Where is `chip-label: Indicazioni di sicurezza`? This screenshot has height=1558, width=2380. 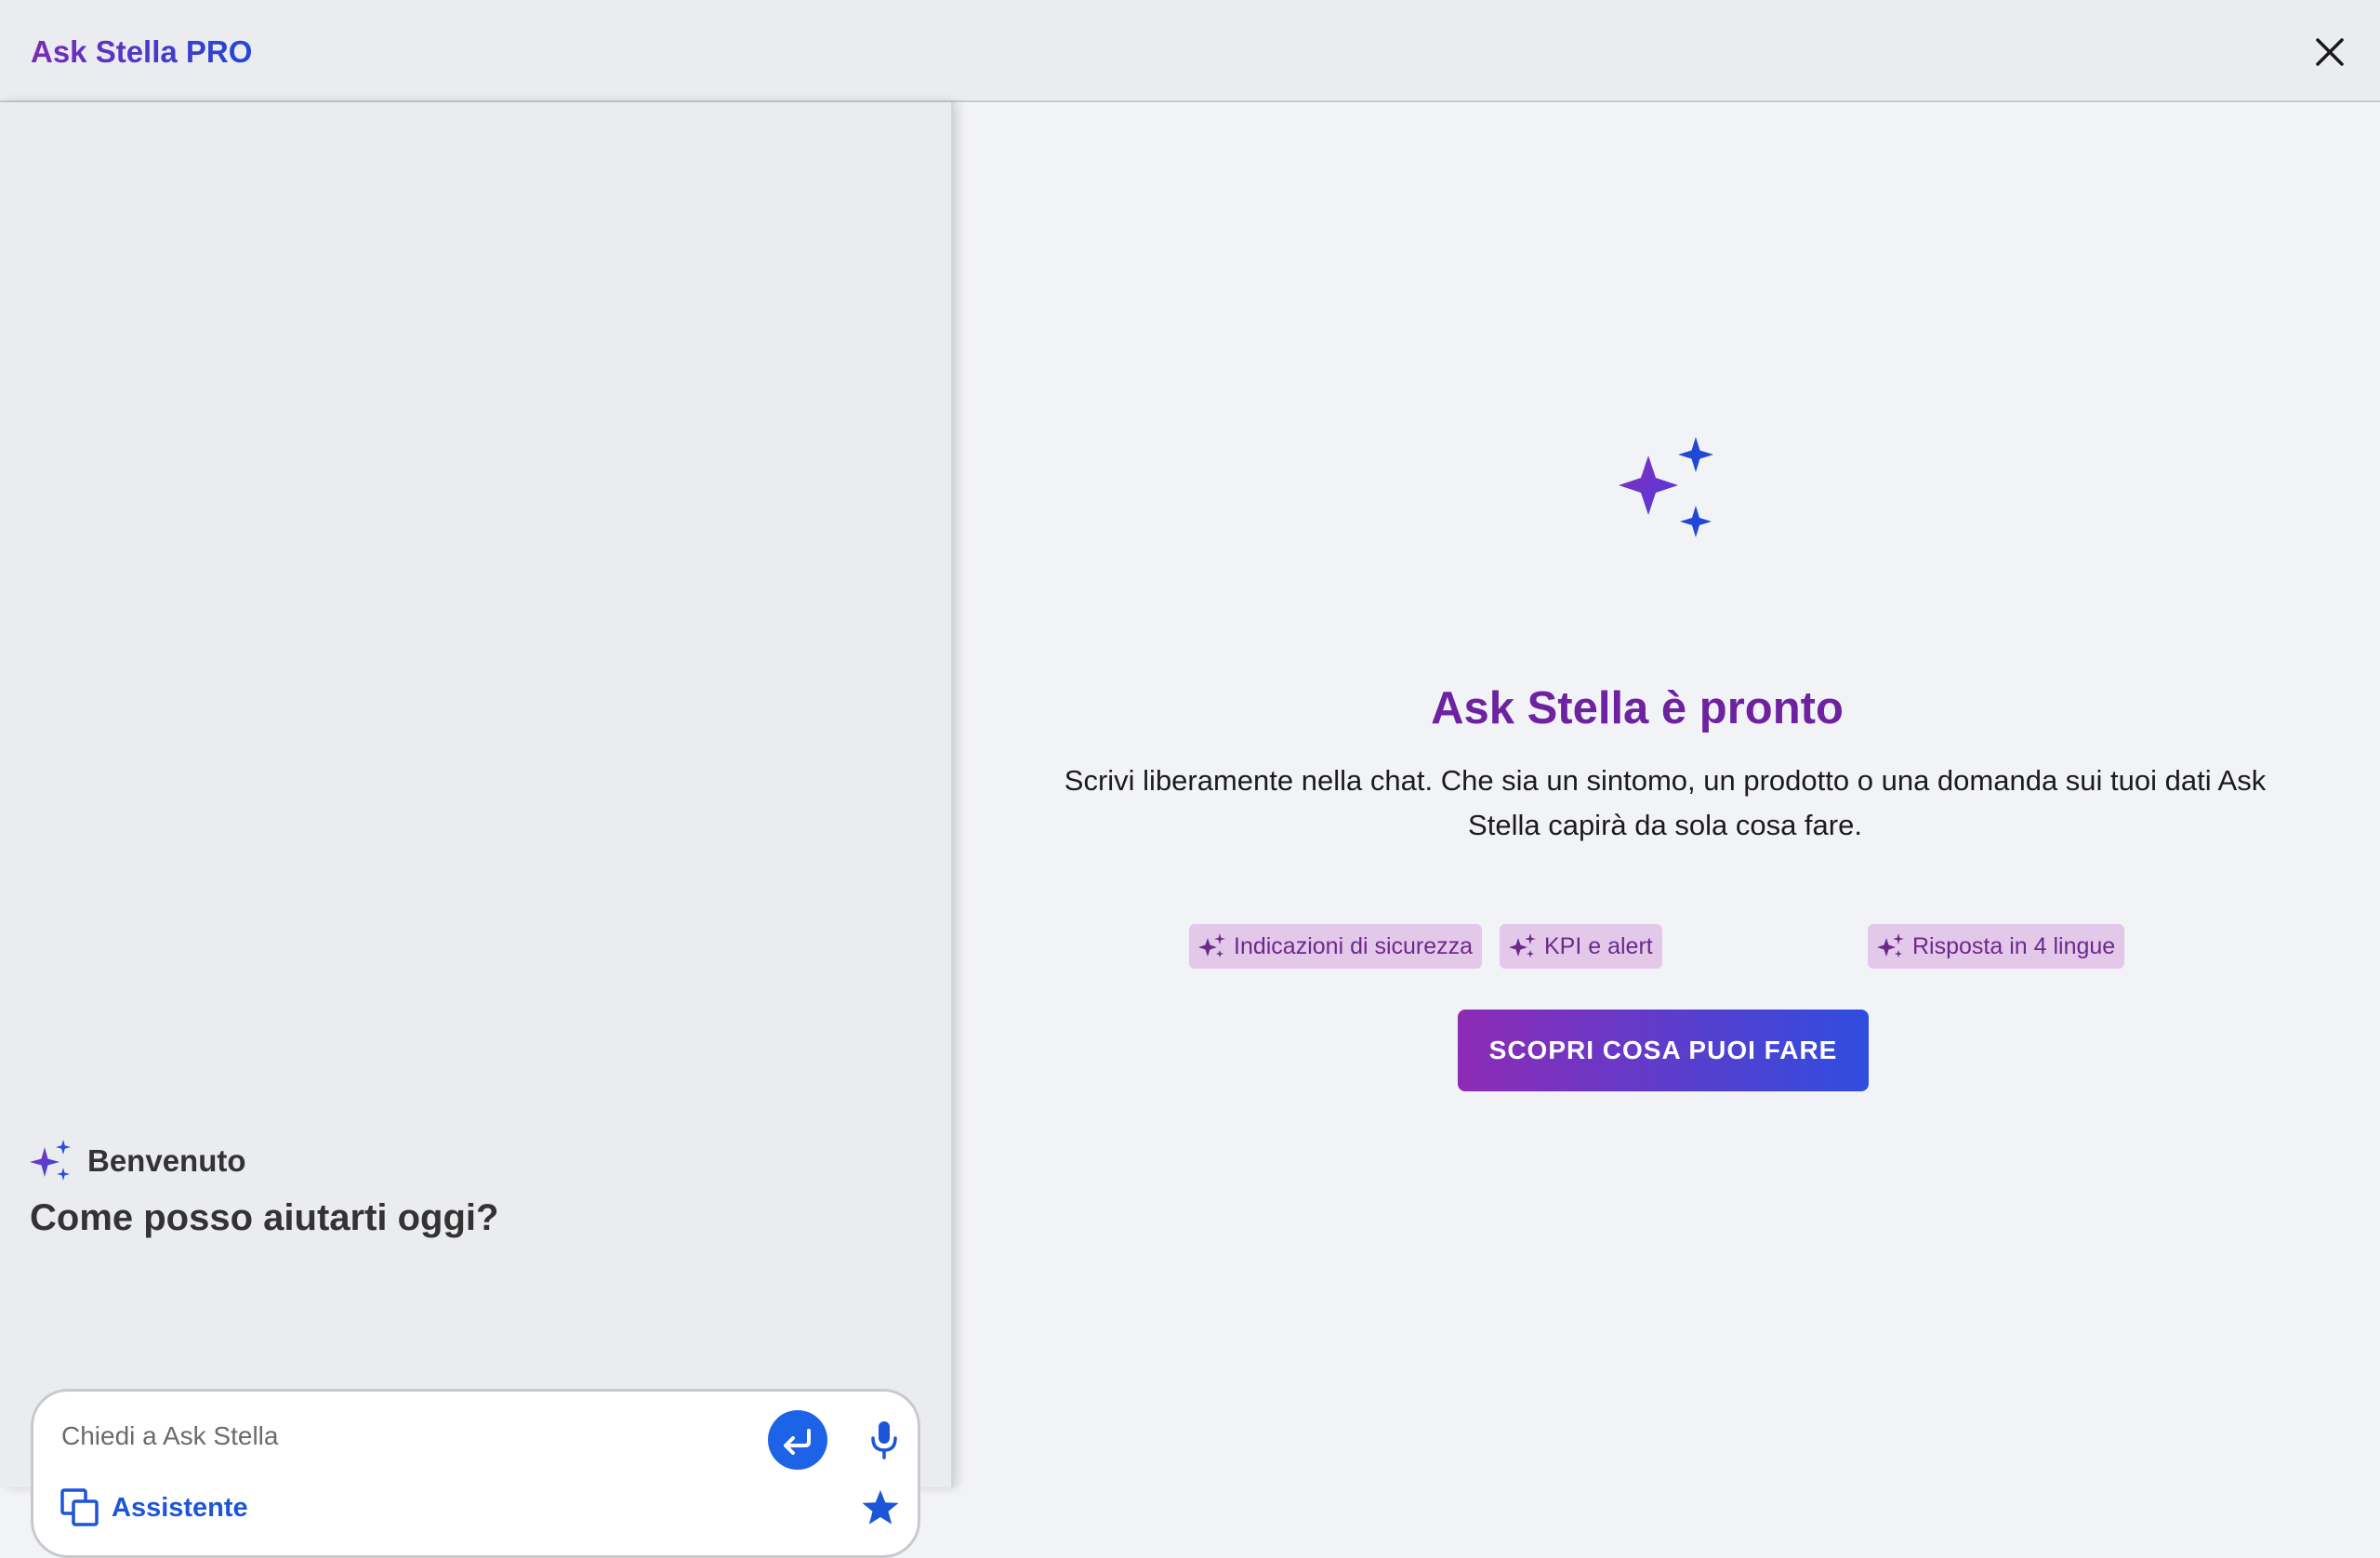
chip-label: Indicazioni di sicurezza is located at coordinates (1354, 945).